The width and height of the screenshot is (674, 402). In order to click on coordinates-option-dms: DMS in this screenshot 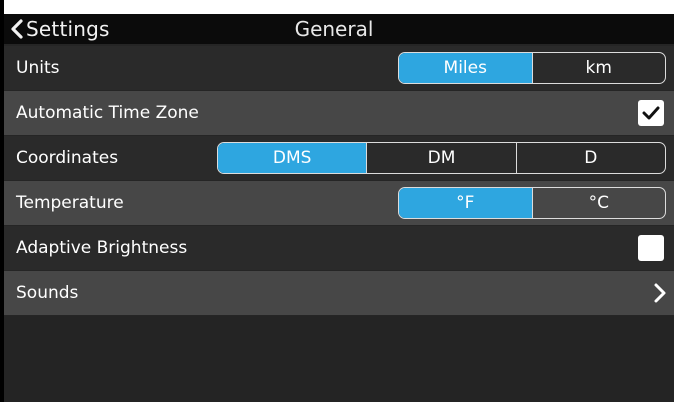, I will do `click(292, 158)`.